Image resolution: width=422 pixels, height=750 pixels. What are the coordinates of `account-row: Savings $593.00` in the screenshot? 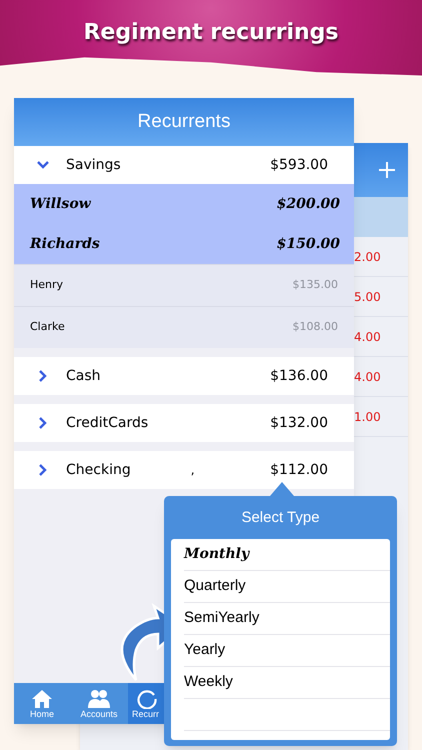 It's located at (184, 165).